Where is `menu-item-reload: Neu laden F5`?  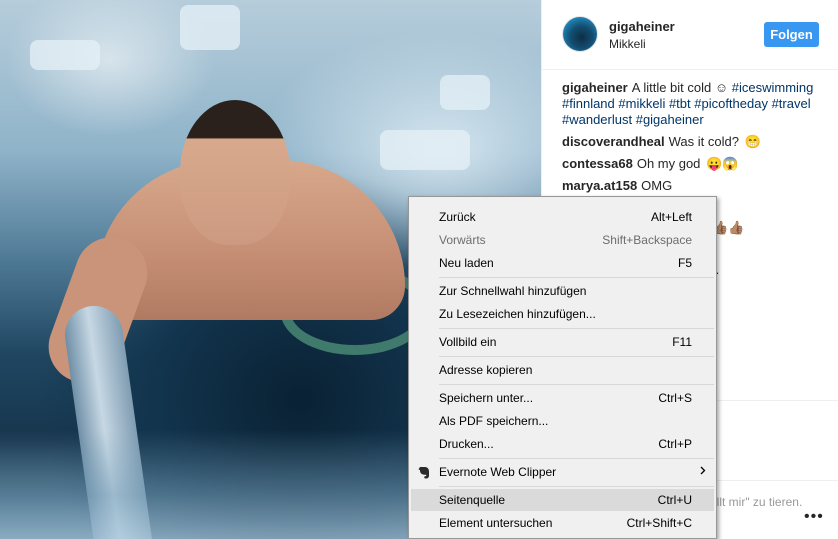 menu-item-reload: Neu laden F5 is located at coordinates (562, 263).